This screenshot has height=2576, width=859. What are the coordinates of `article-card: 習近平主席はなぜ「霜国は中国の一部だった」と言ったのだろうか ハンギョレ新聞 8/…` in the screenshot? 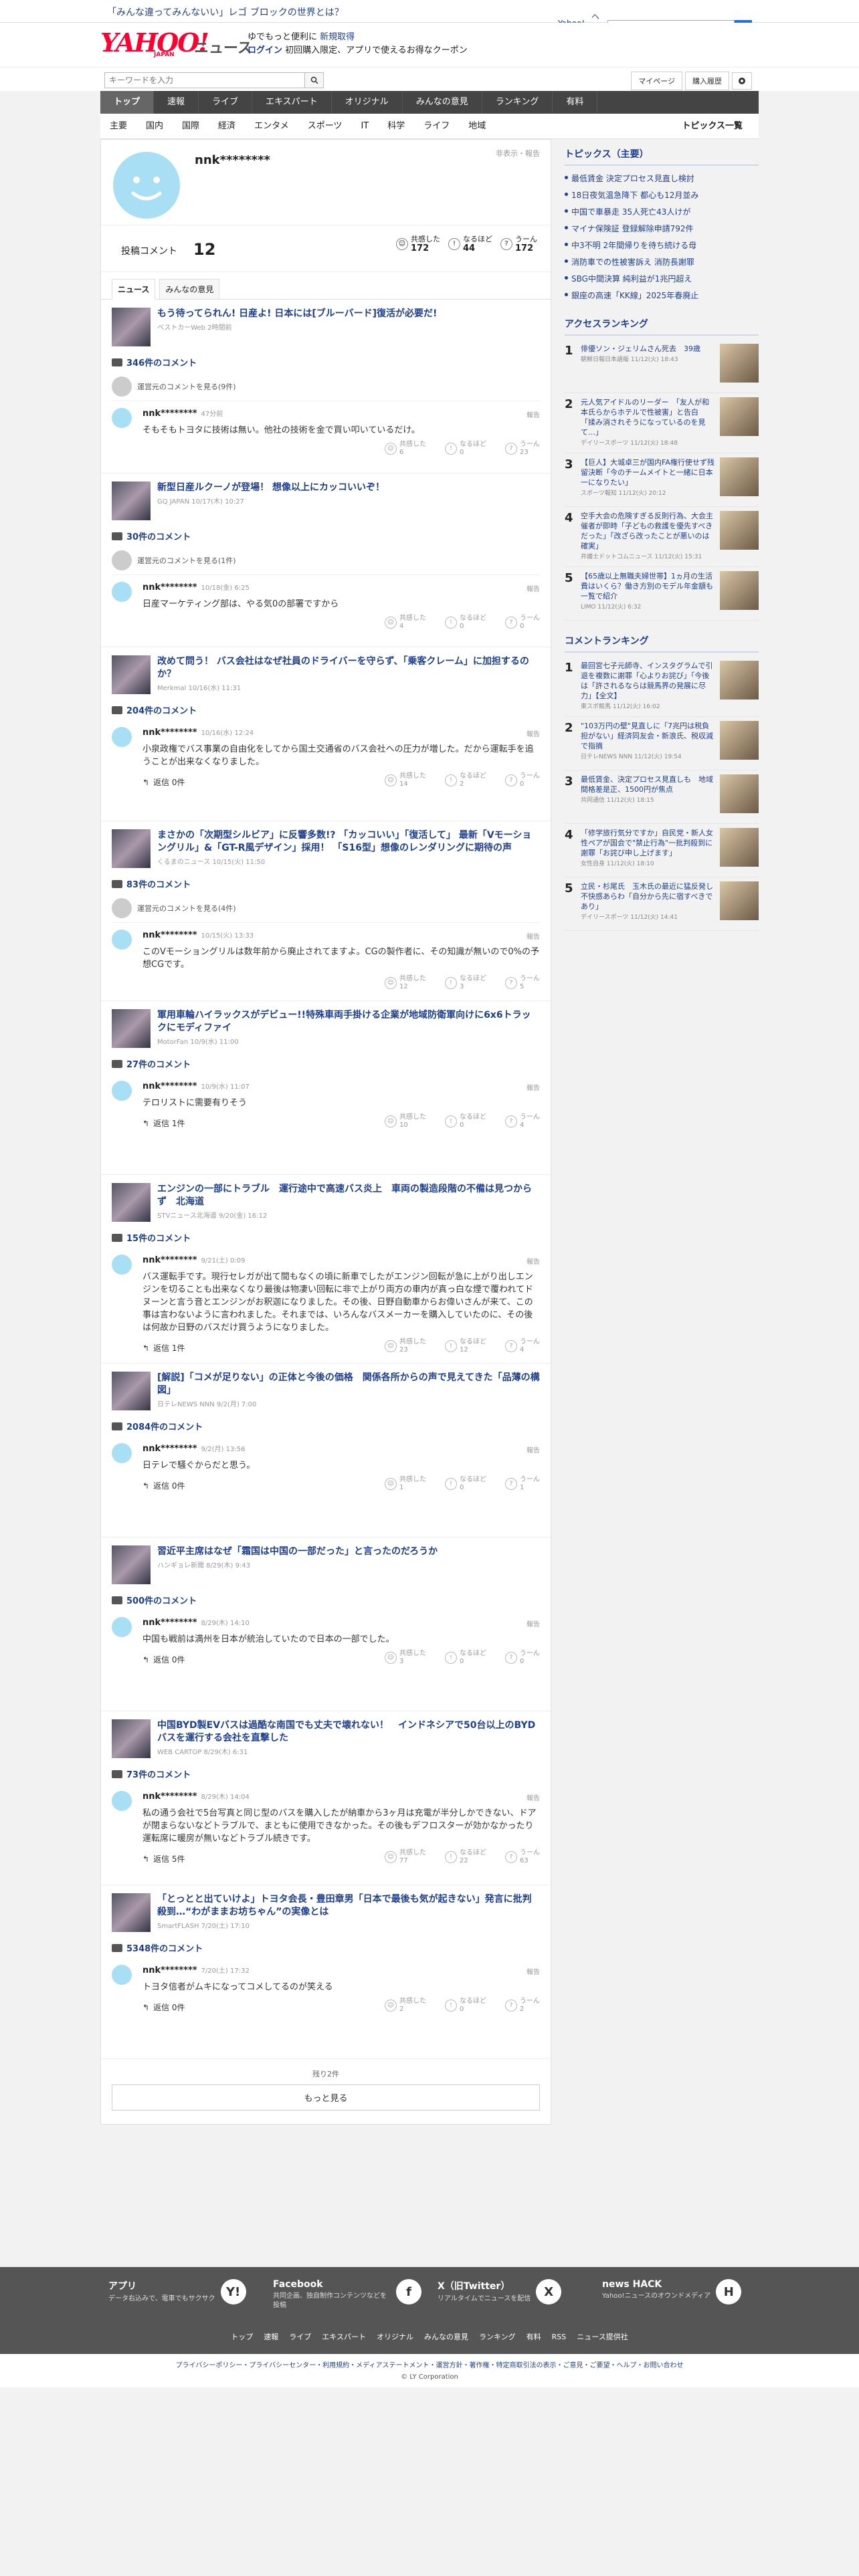 It's located at (326, 1566).